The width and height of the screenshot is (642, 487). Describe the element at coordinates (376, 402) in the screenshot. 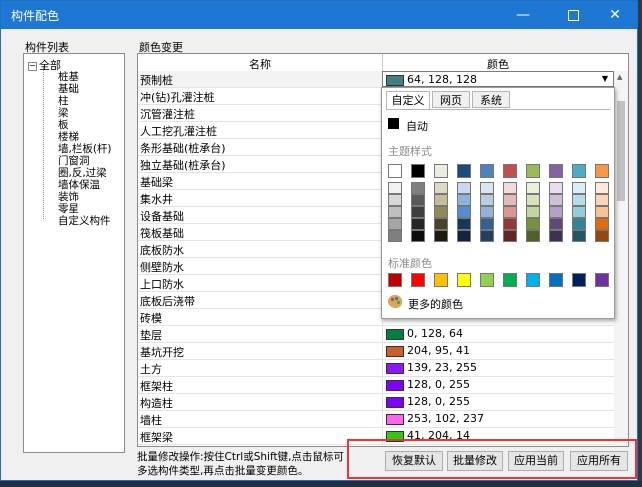

I see `table-row: 构造柱 128, 0, 255` at that location.